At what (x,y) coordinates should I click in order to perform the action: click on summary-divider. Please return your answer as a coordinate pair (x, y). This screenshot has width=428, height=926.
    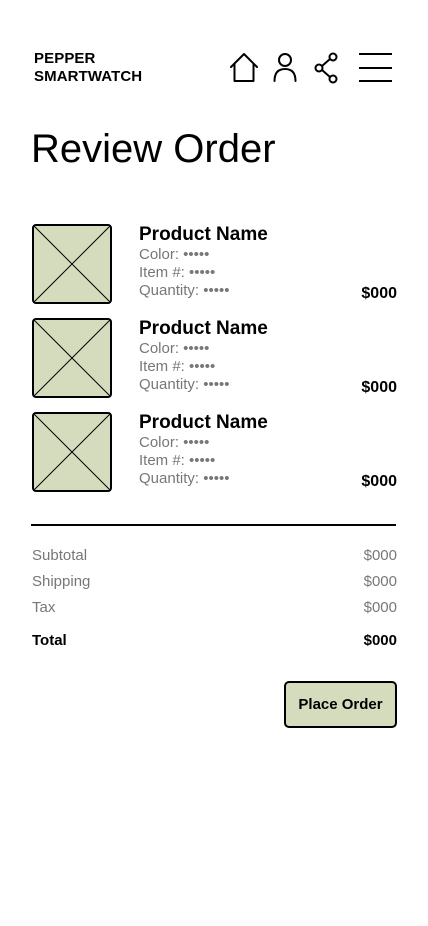
    Looking at the image, I should click on (213, 525).